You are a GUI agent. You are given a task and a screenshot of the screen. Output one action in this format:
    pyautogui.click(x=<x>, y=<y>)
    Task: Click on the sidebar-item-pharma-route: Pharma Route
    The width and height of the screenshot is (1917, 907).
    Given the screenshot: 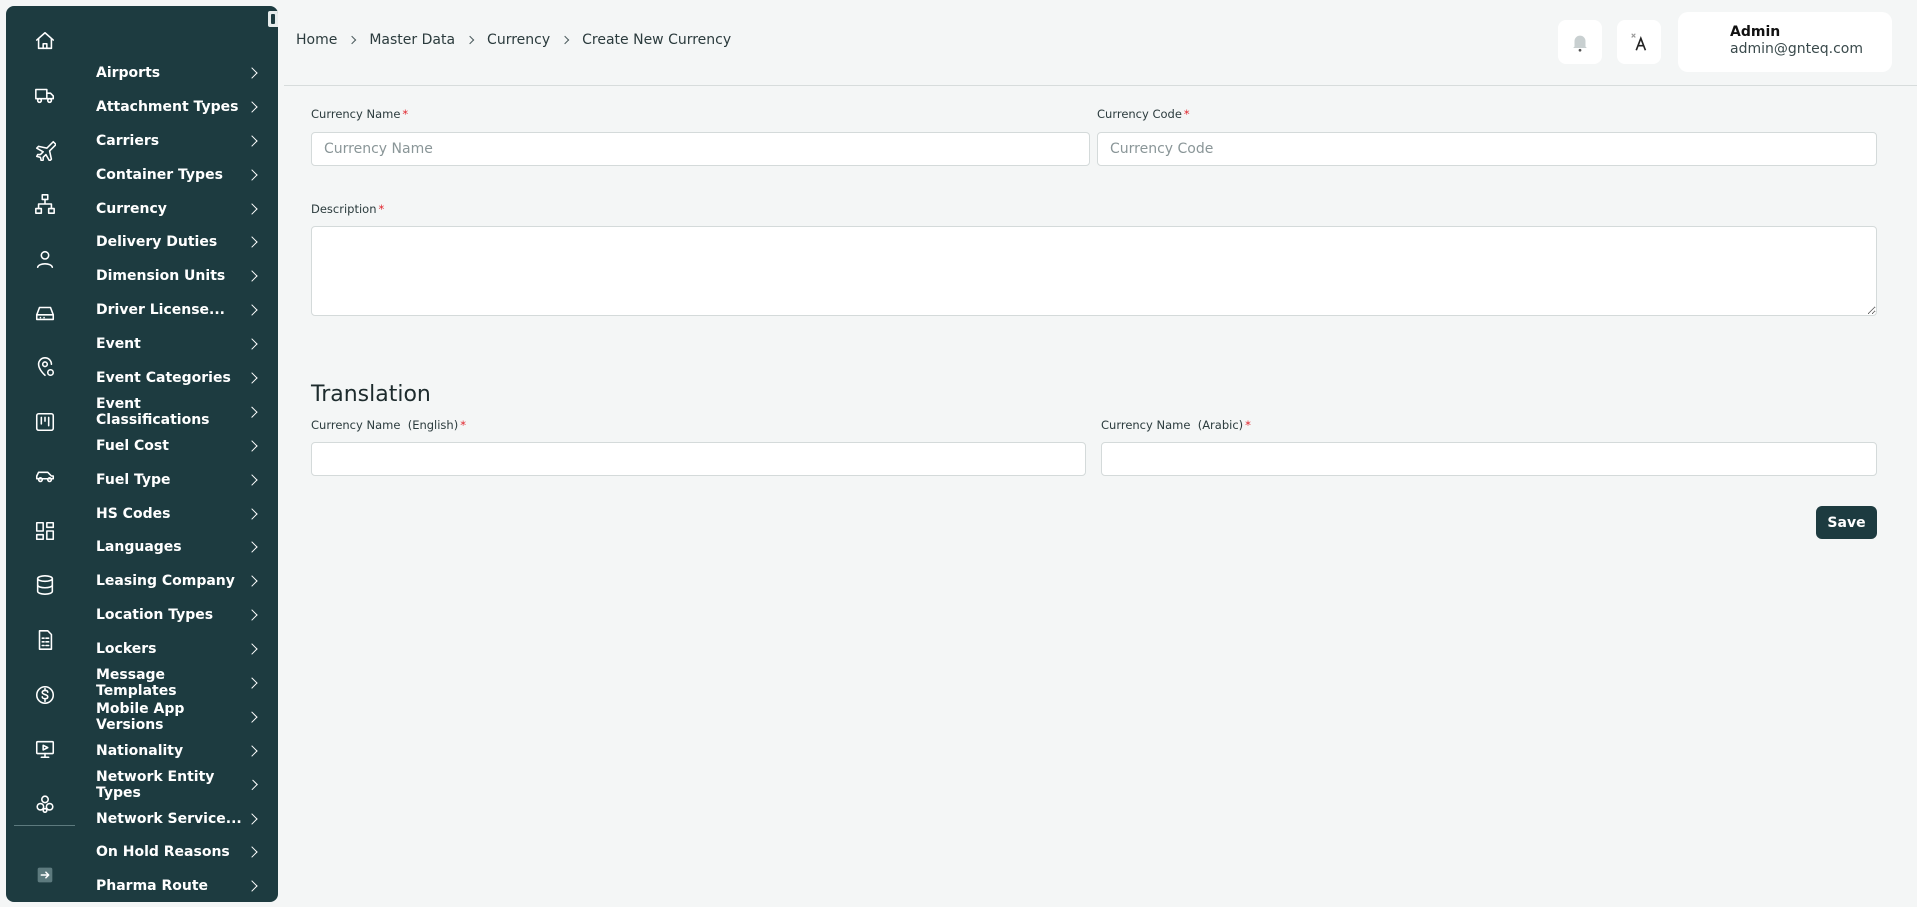 What is the action you would take?
    pyautogui.click(x=183, y=885)
    